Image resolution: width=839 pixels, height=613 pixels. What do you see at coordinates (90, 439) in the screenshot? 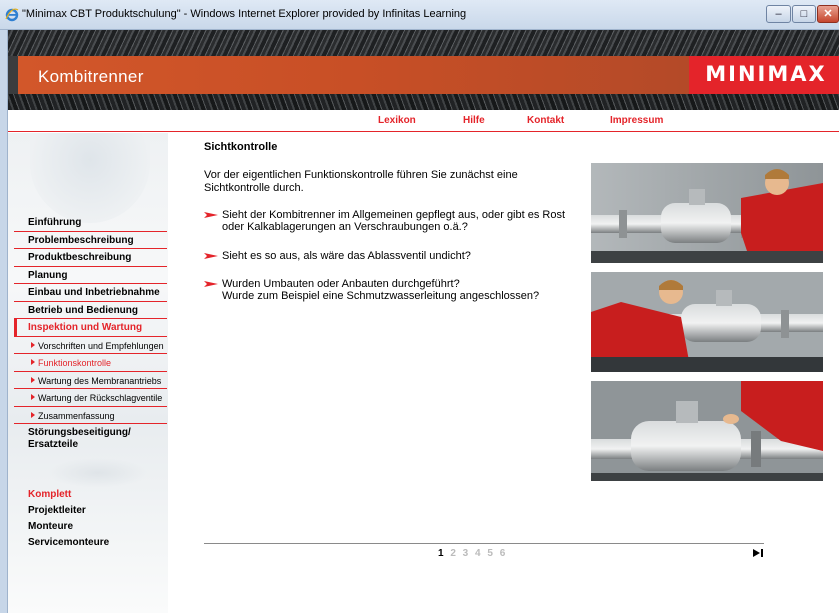
I see `menu-item-stoerungsbeseitigung: Störungsbeseitigung/ Ersatzteile` at bounding box center [90, 439].